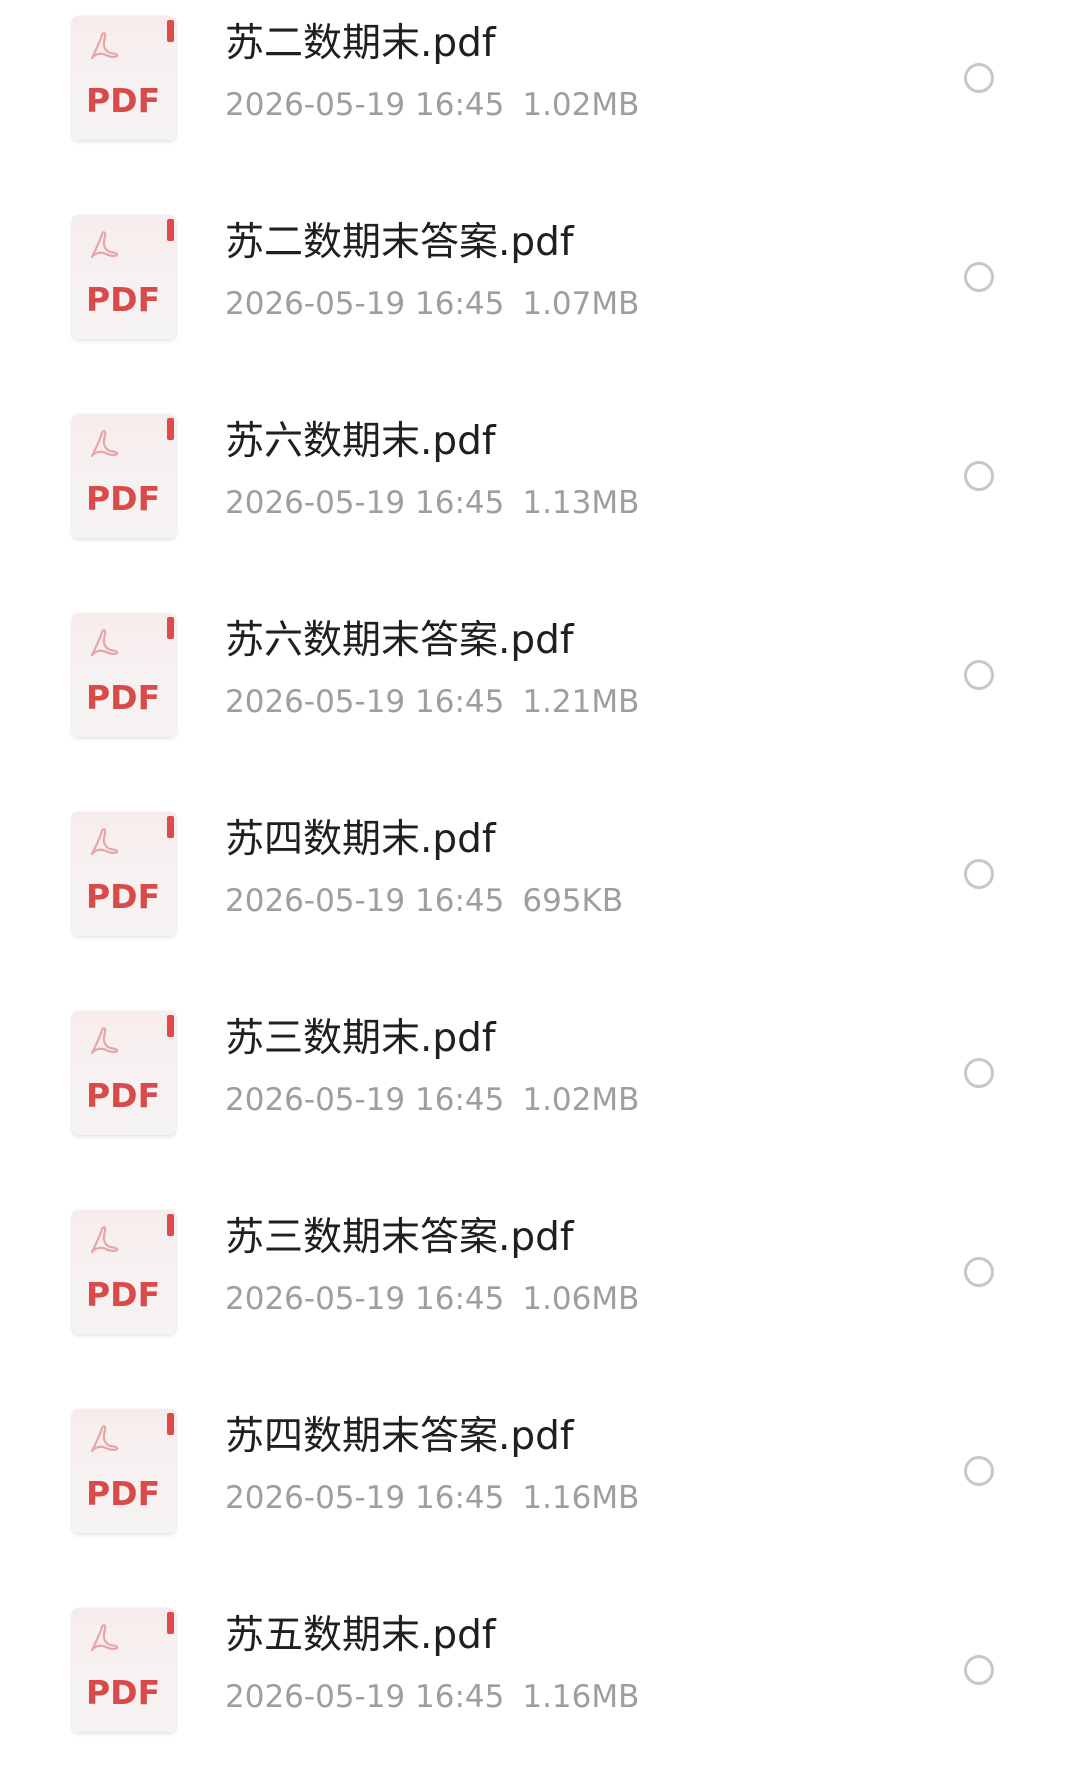  Describe the element at coordinates (573, 901) in the screenshot. I see `file-size: 695KB` at that location.